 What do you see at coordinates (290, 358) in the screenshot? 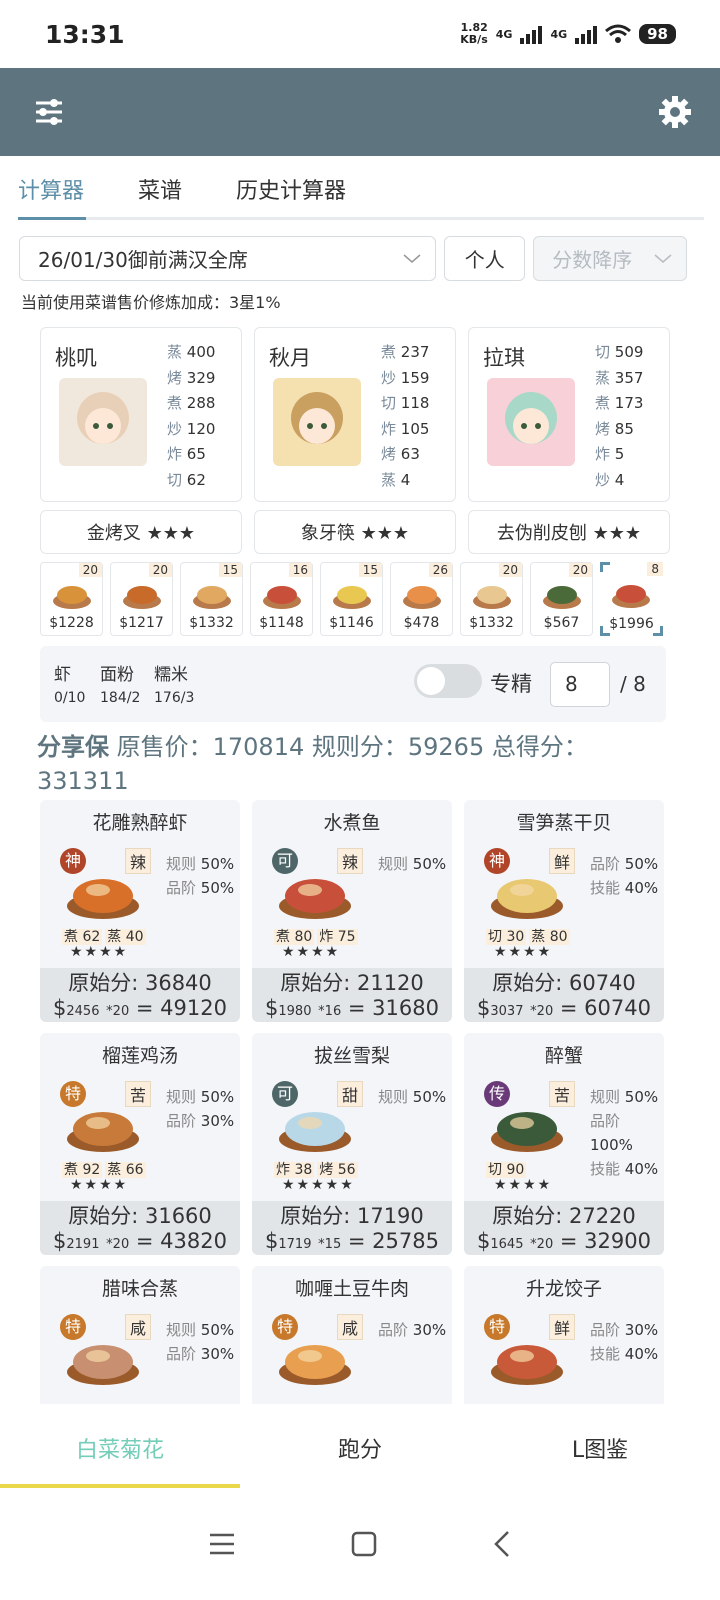
I see `chef-name: 秋月` at bounding box center [290, 358].